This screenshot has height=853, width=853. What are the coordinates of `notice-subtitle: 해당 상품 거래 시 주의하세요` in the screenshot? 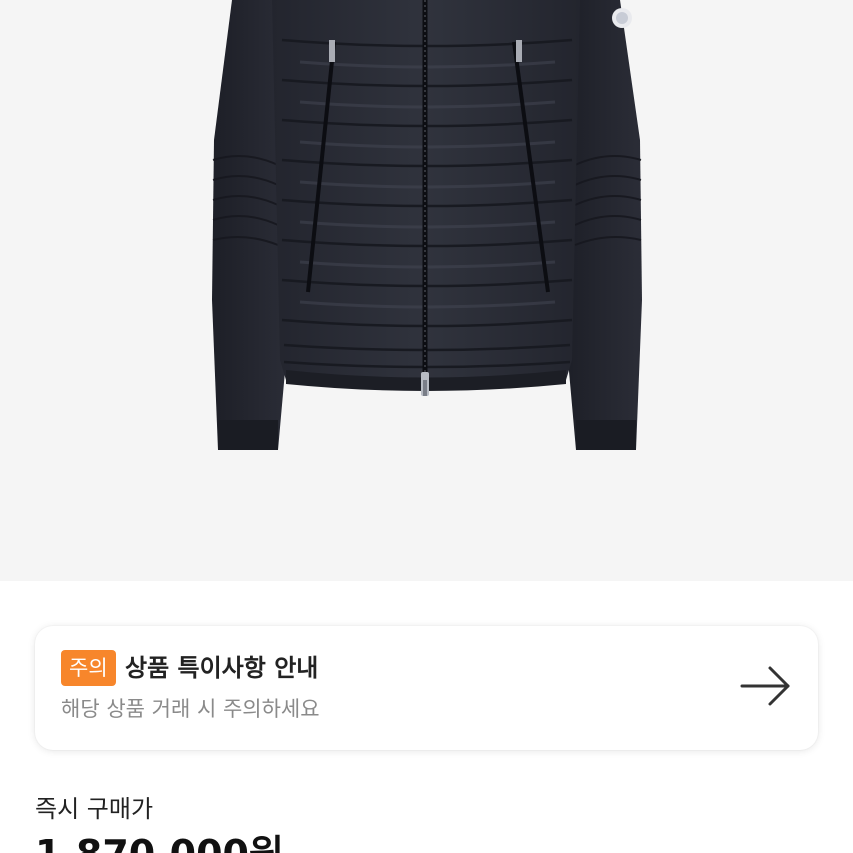 It's located at (190, 709).